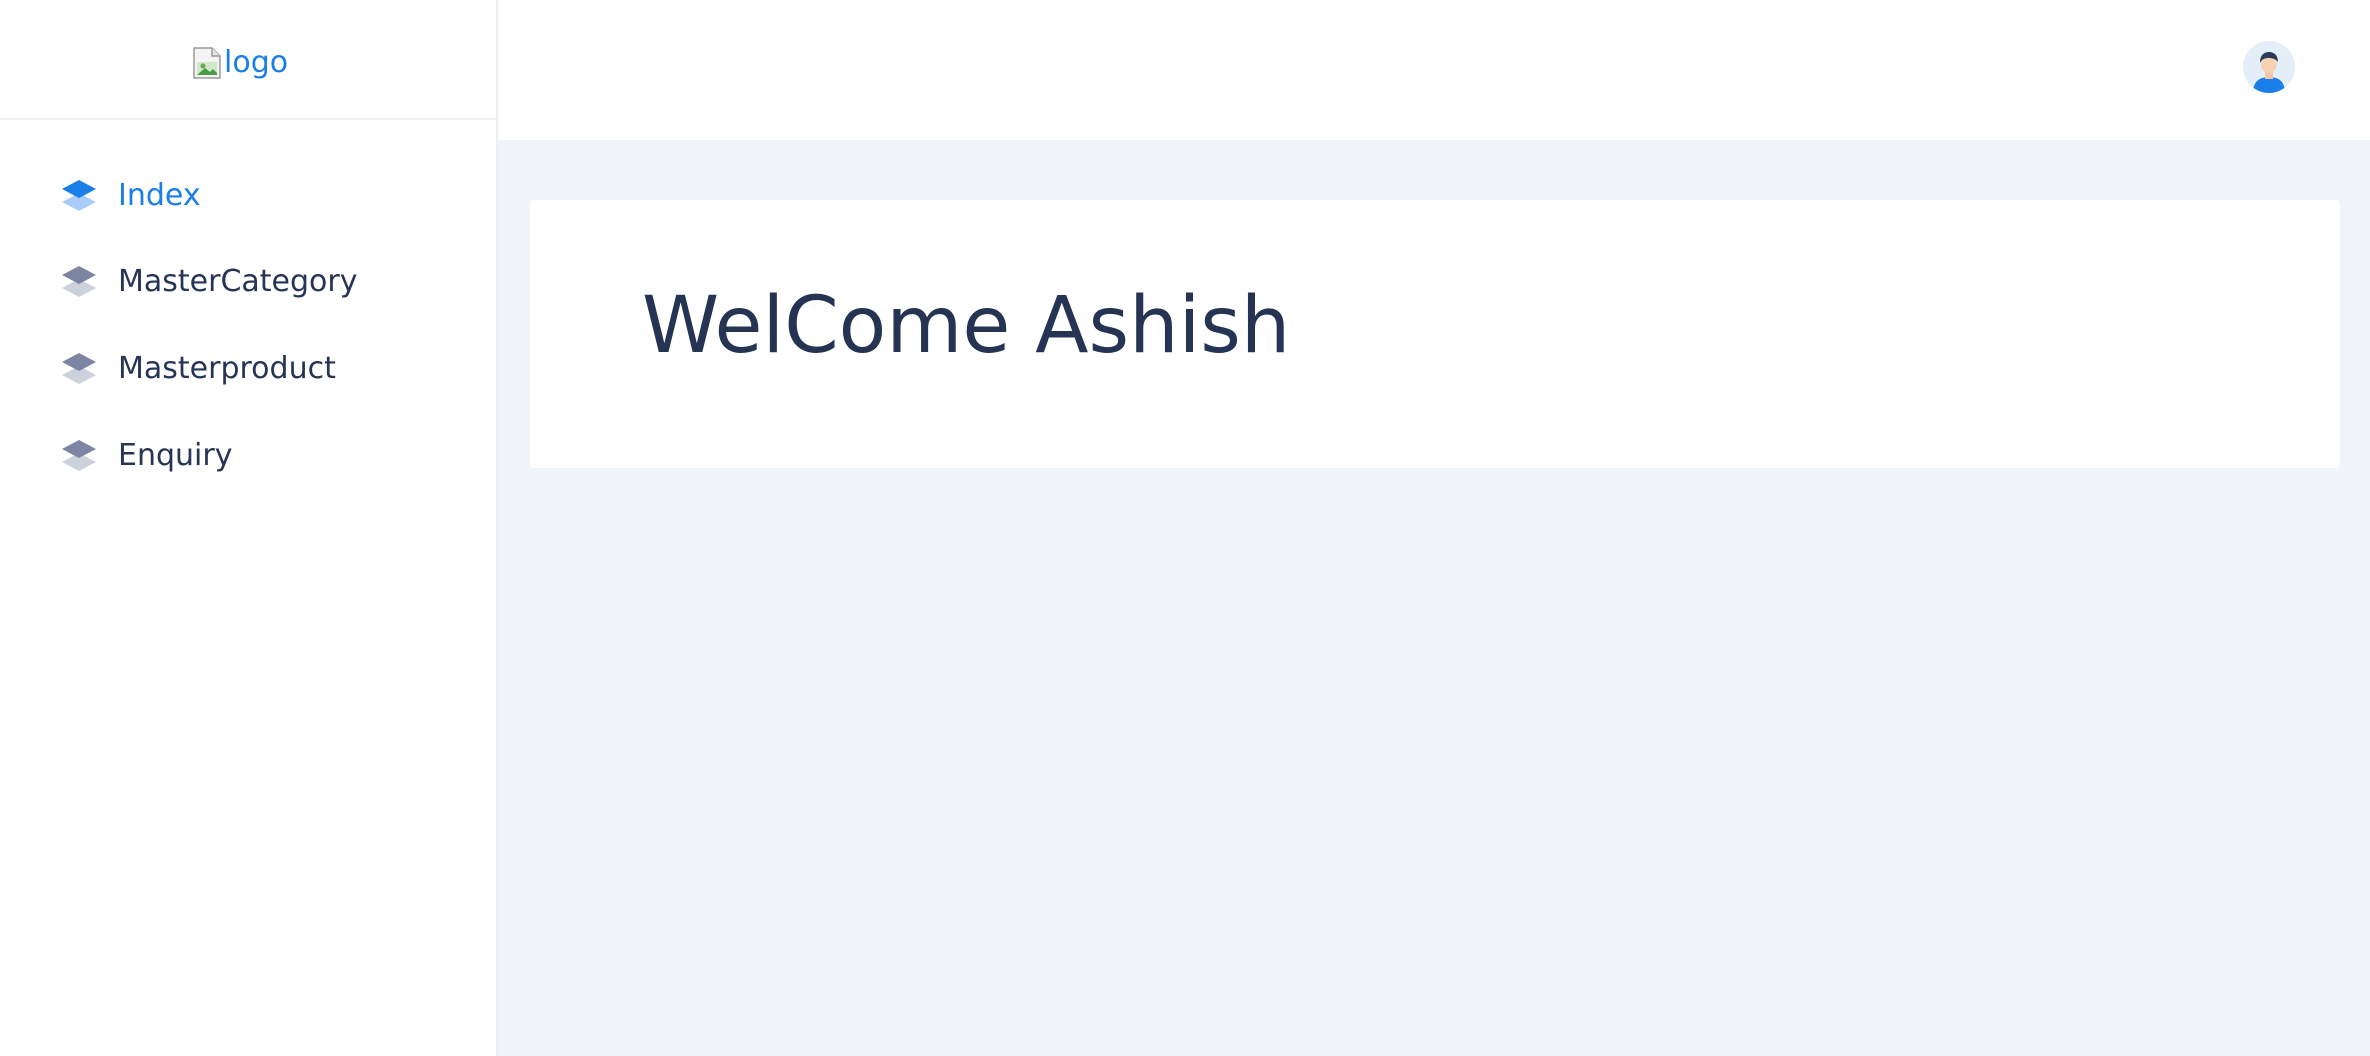 This screenshot has width=2370, height=1056. Describe the element at coordinates (2269, 67) in the screenshot. I see `user-avatar-icon` at that location.